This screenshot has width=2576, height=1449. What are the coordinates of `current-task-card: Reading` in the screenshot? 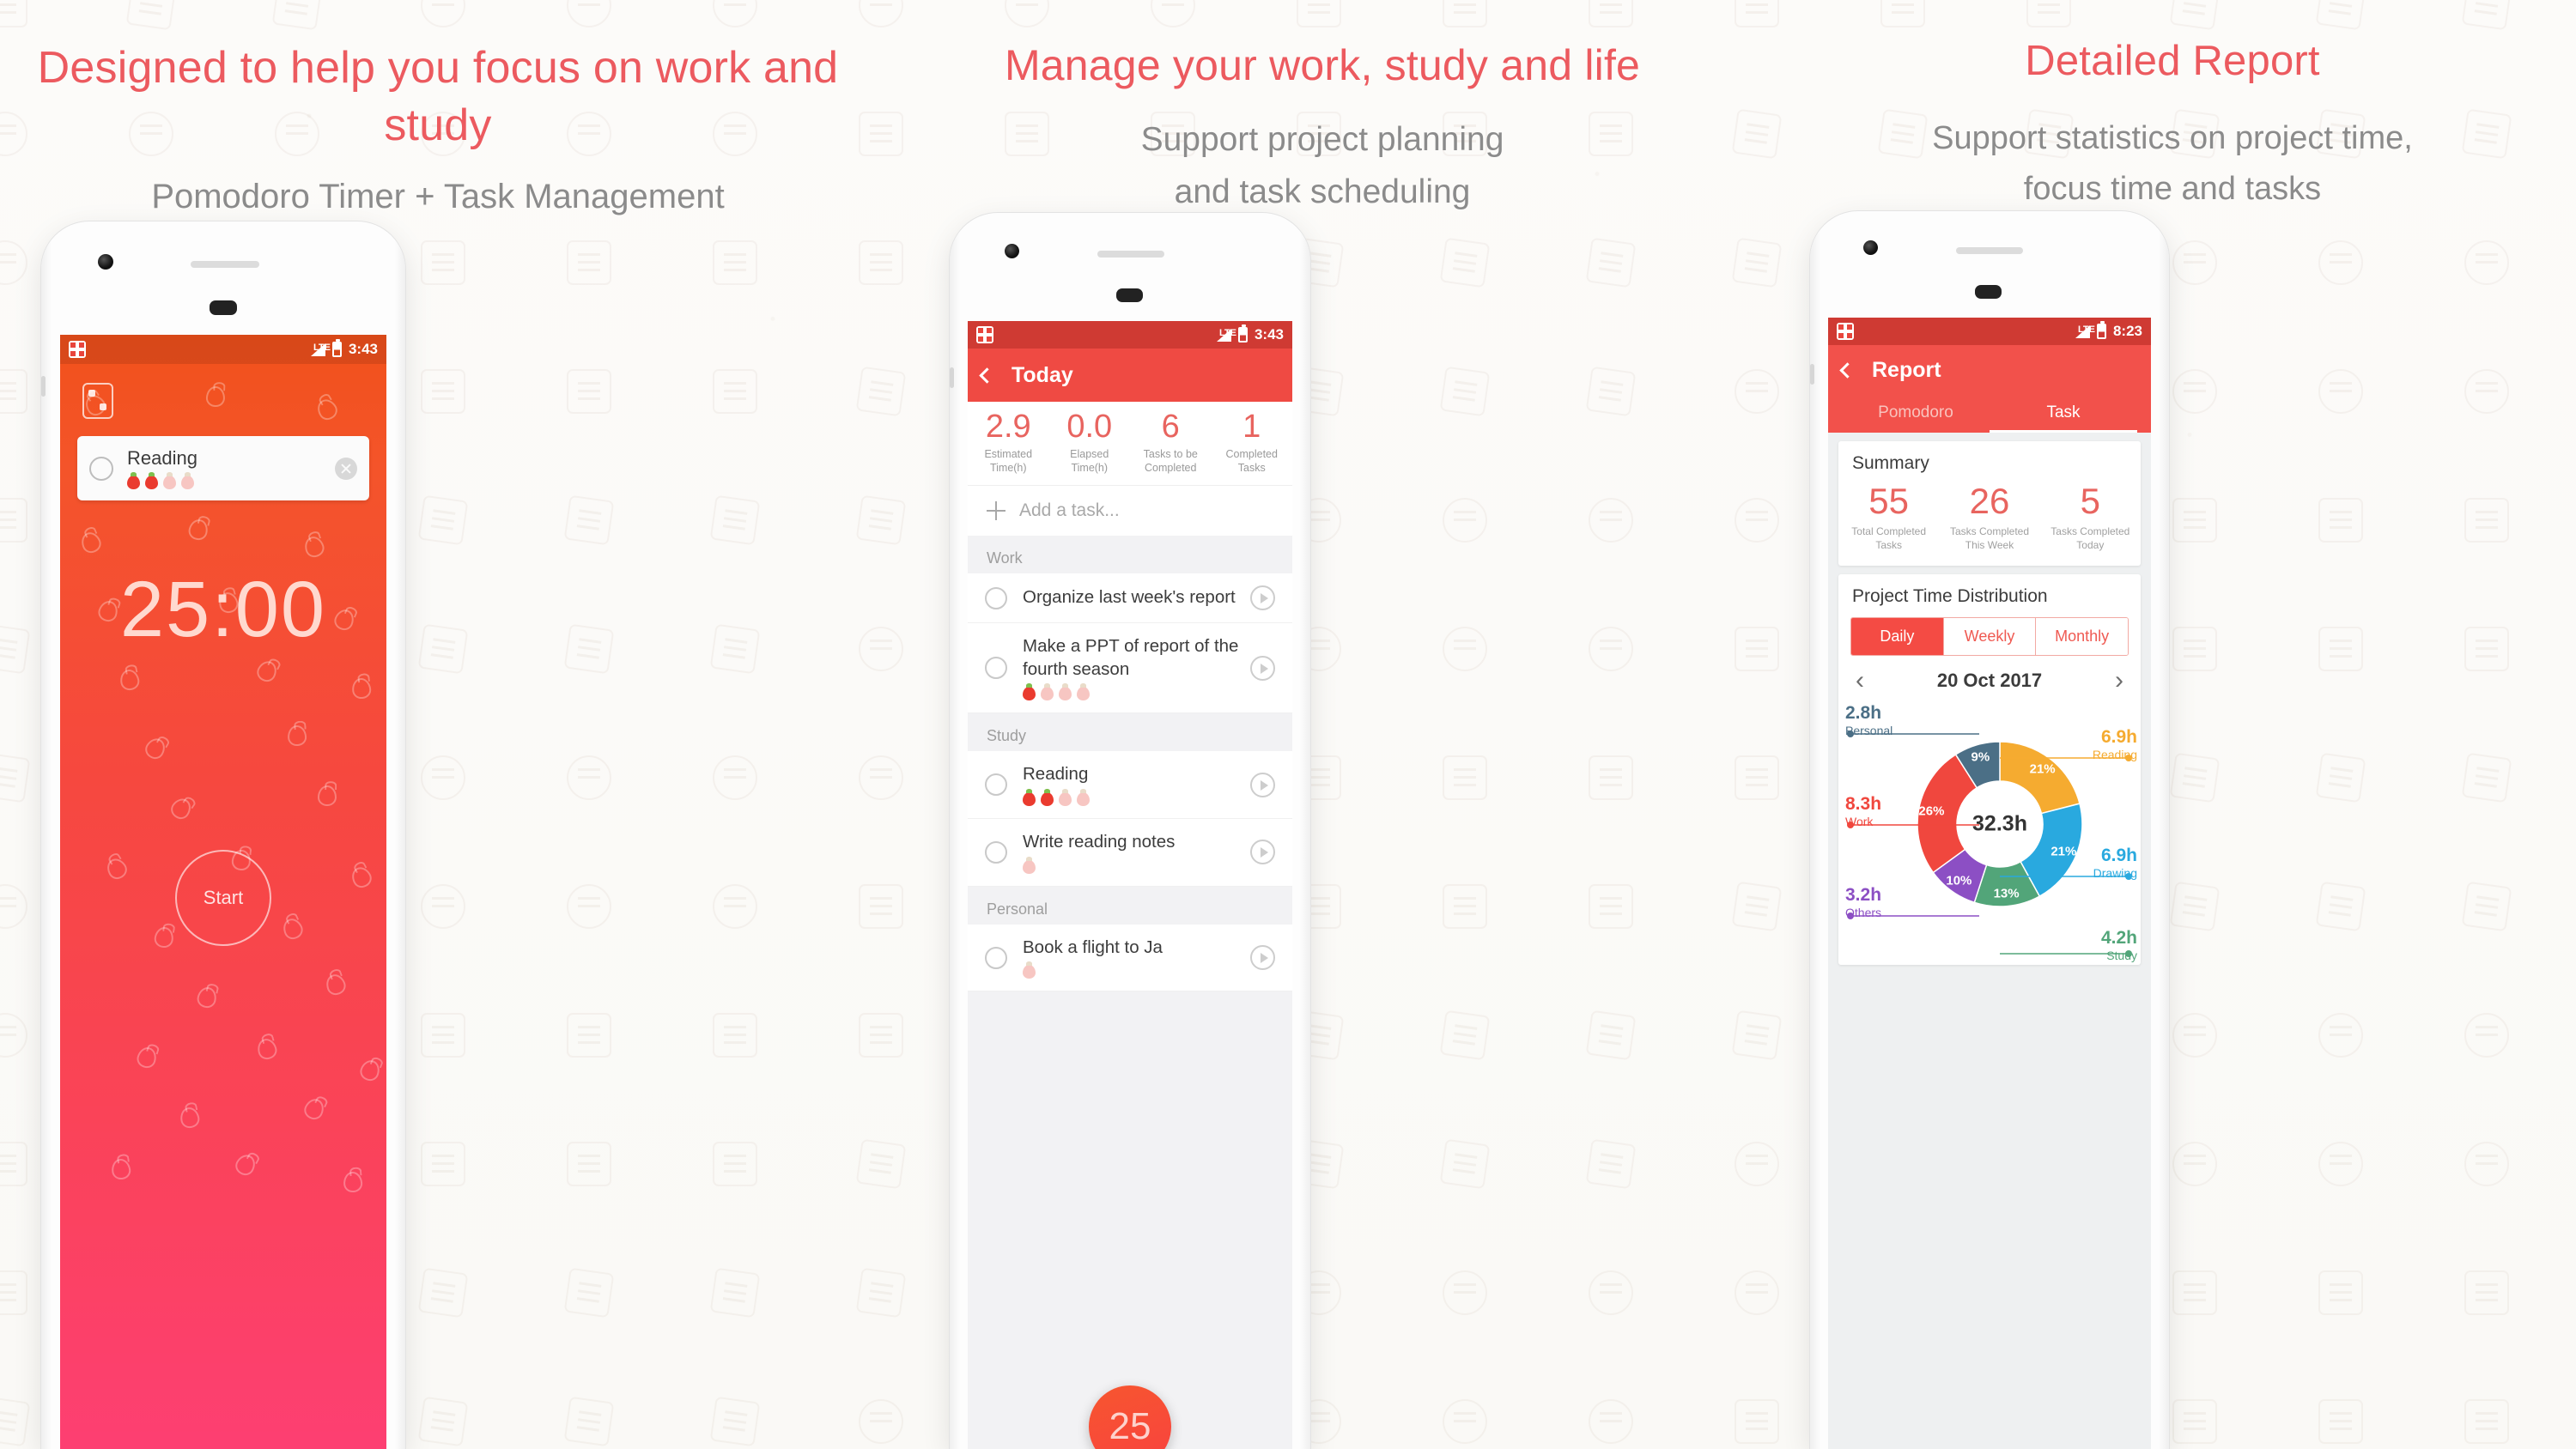 It's located at (223, 468).